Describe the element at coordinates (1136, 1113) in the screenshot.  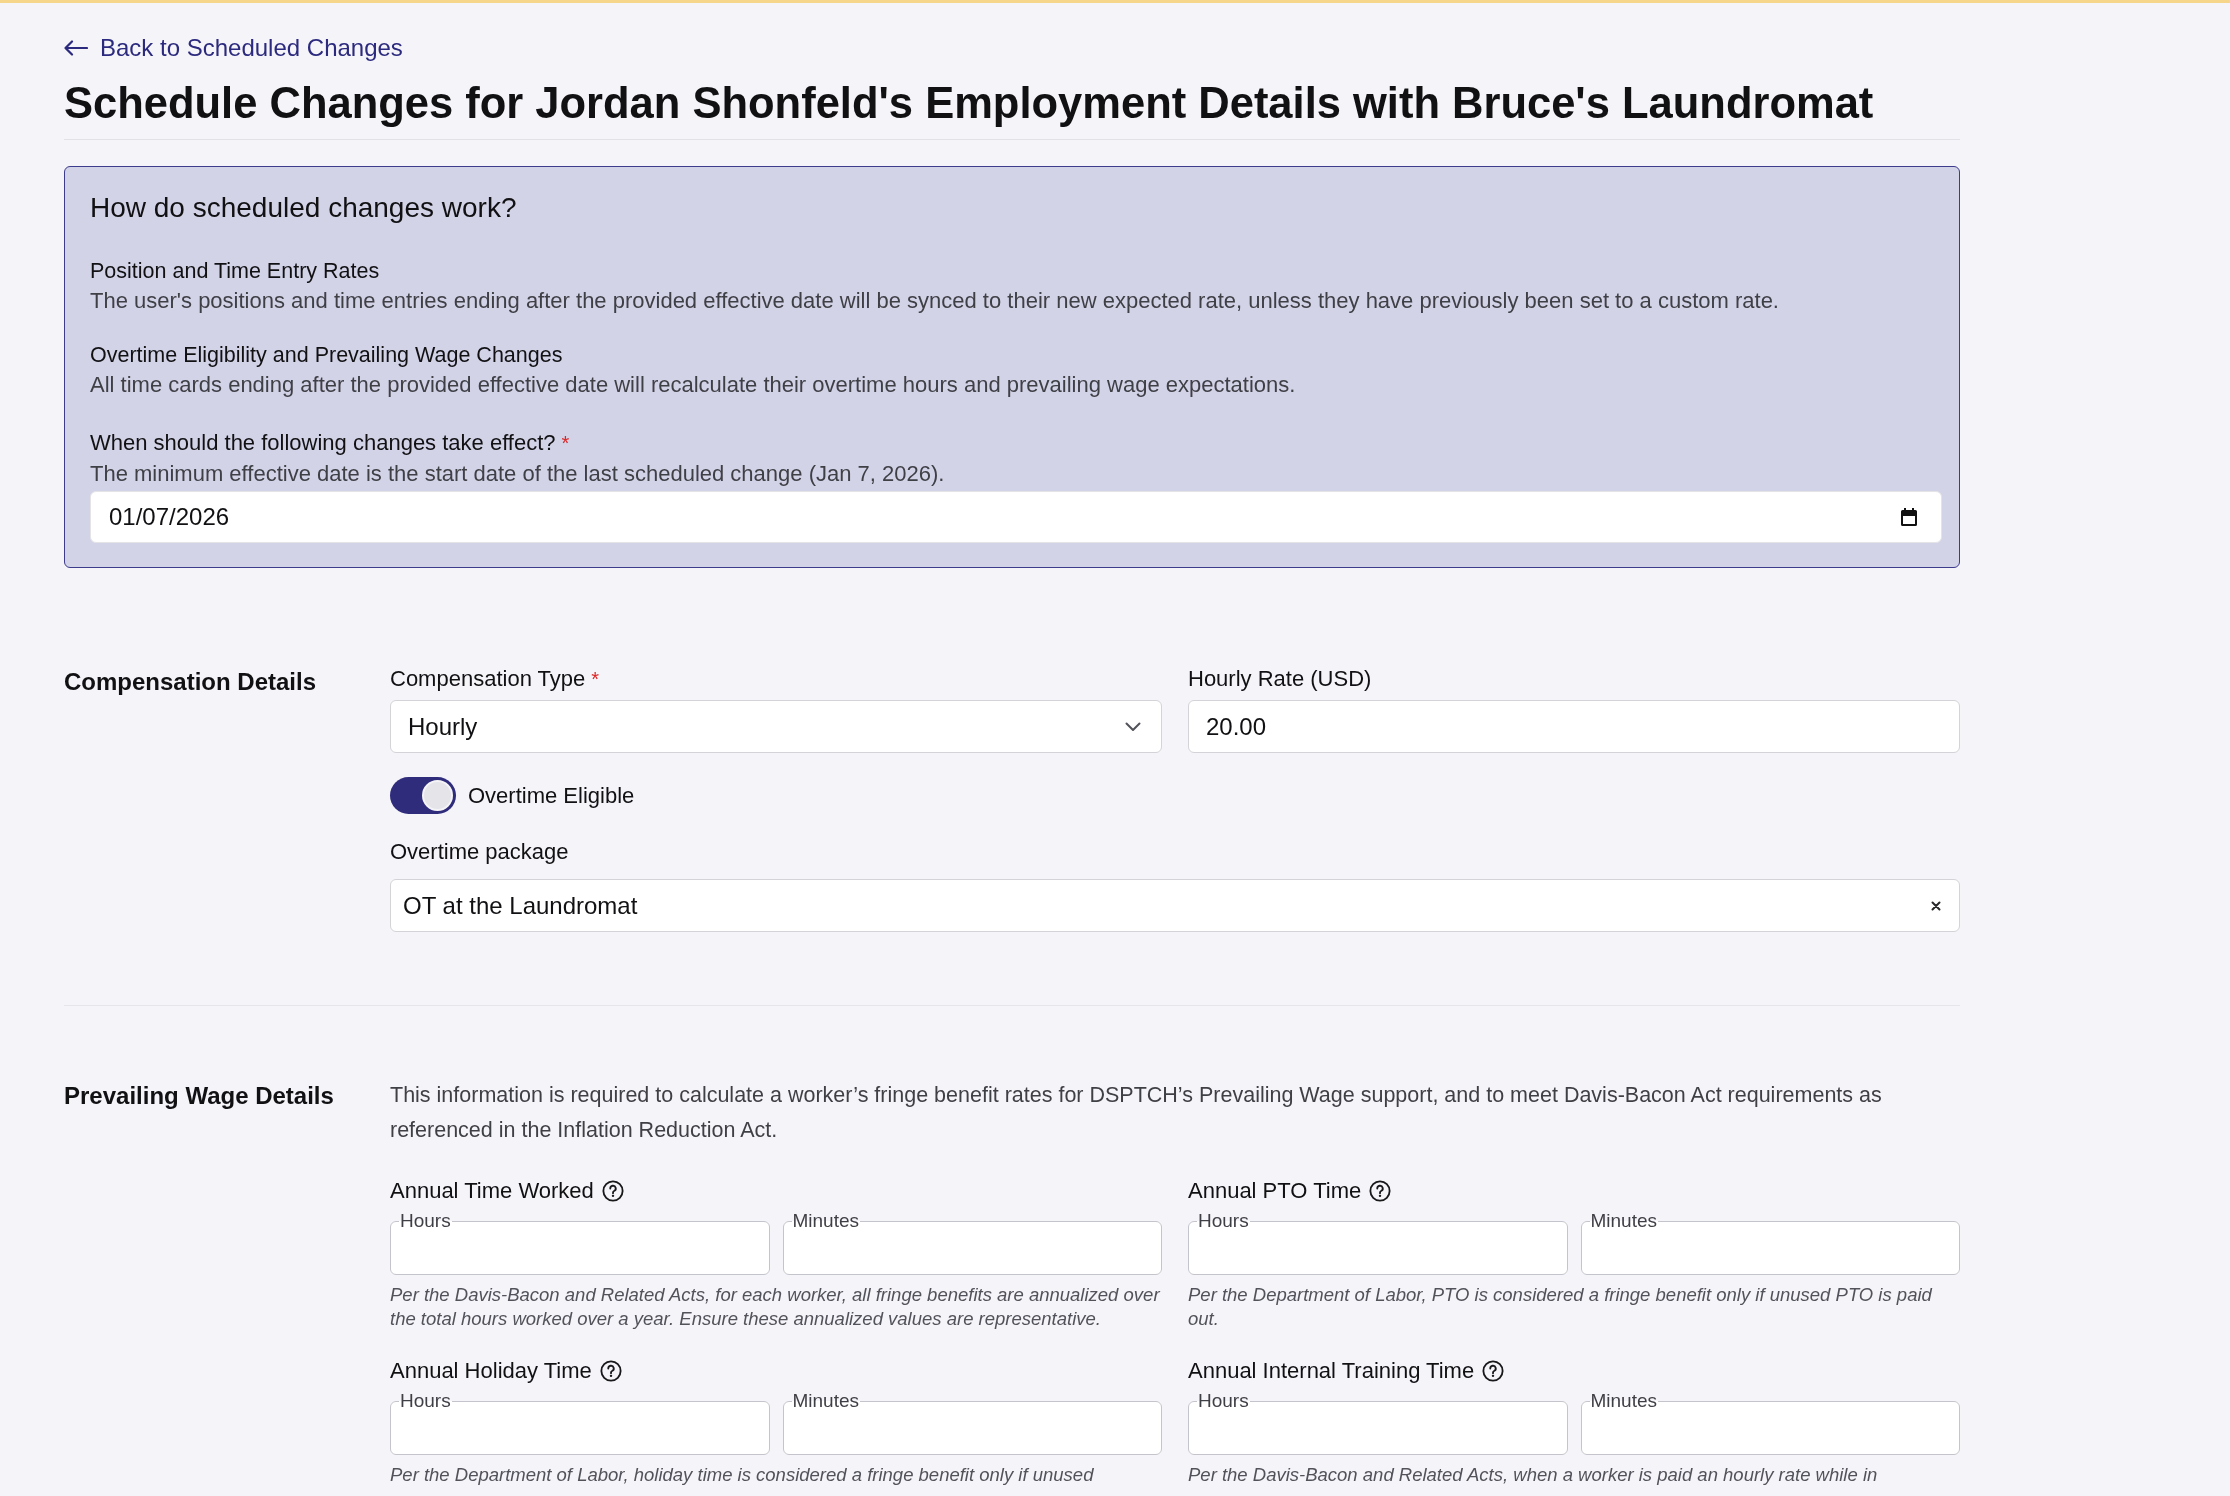
I see `description-text: This information is required to calculate a worker’s fringe benefit rates for DSPTCH’s Prevailing Wage support, and to meet Davis-Bacon Act requirements as referenced in the Inflation Reduction Act.` at that location.